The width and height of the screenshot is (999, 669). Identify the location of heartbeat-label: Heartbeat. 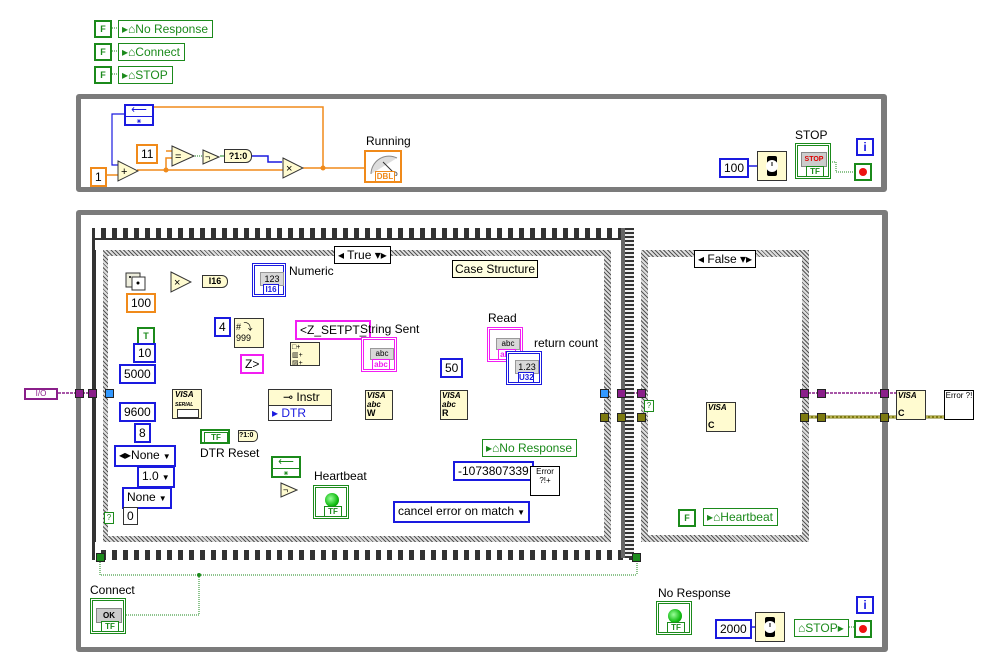
(340, 476).